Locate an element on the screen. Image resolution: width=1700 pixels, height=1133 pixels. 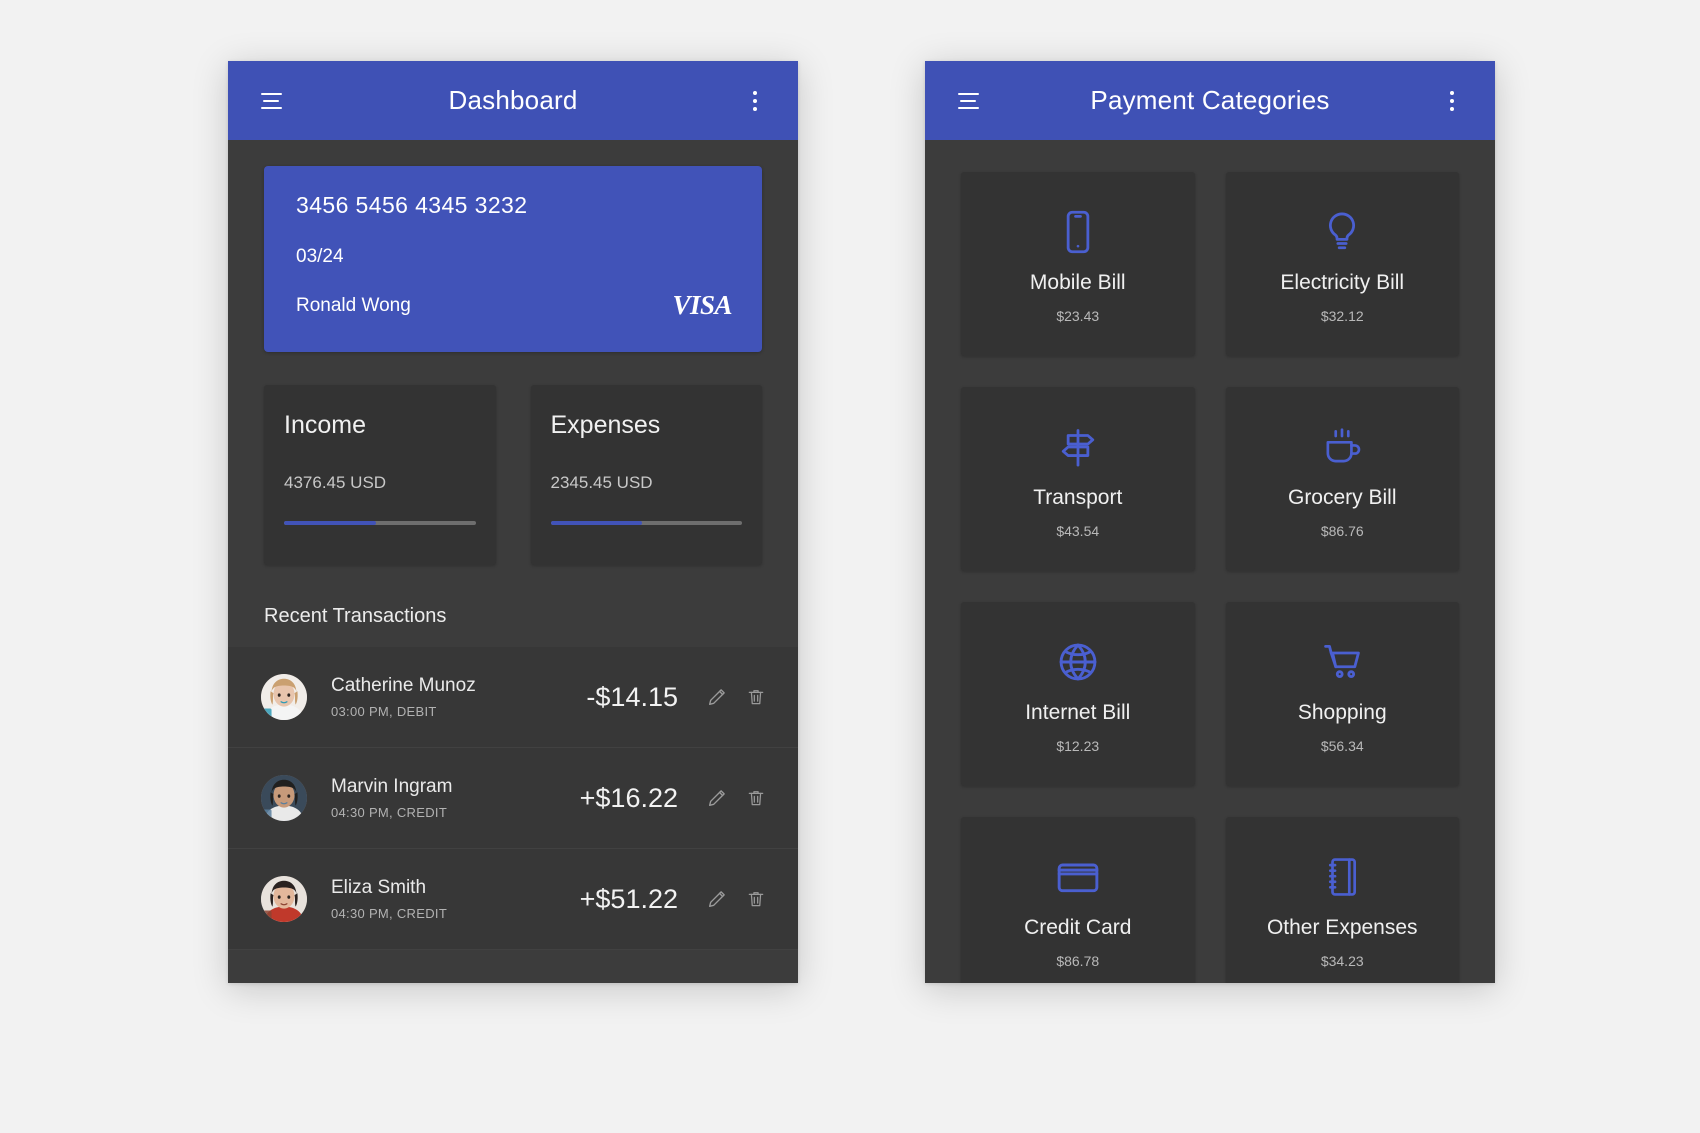
expenses-card: Expenses 2345.45 USD is located at coordinates (646, 475).